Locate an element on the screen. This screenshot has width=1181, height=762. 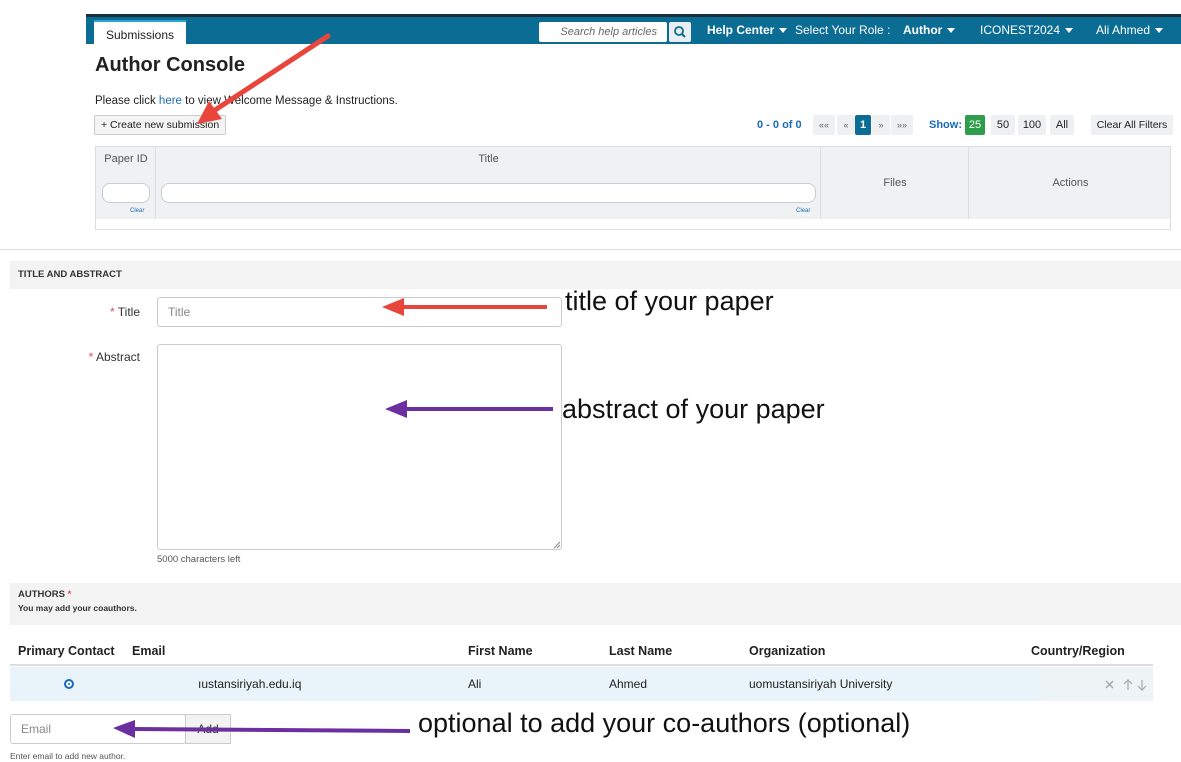
abstract-label-text: Abstract is located at coordinates (117, 357).